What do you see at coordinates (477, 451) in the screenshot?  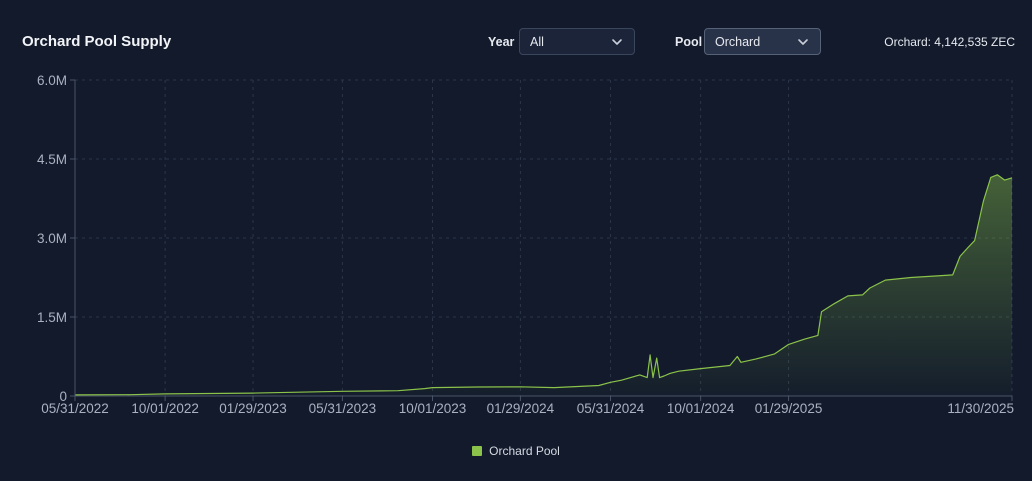 I see `legend-swatch` at bounding box center [477, 451].